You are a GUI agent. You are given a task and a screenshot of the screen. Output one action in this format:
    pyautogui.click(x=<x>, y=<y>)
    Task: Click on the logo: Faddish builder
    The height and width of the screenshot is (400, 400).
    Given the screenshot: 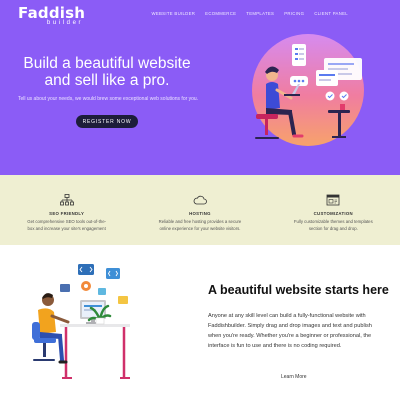 What is the action you would take?
    pyautogui.click(x=51, y=16)
    